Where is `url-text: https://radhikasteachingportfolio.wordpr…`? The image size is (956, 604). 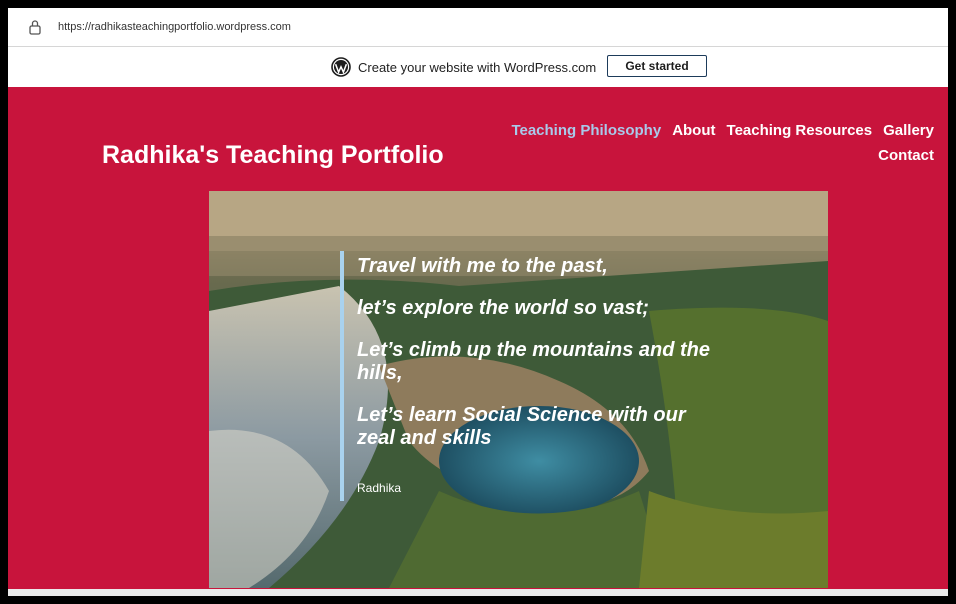 url-text: https://radhikasteachingportfolio.wordpr… is located at coordinates (174, 27).